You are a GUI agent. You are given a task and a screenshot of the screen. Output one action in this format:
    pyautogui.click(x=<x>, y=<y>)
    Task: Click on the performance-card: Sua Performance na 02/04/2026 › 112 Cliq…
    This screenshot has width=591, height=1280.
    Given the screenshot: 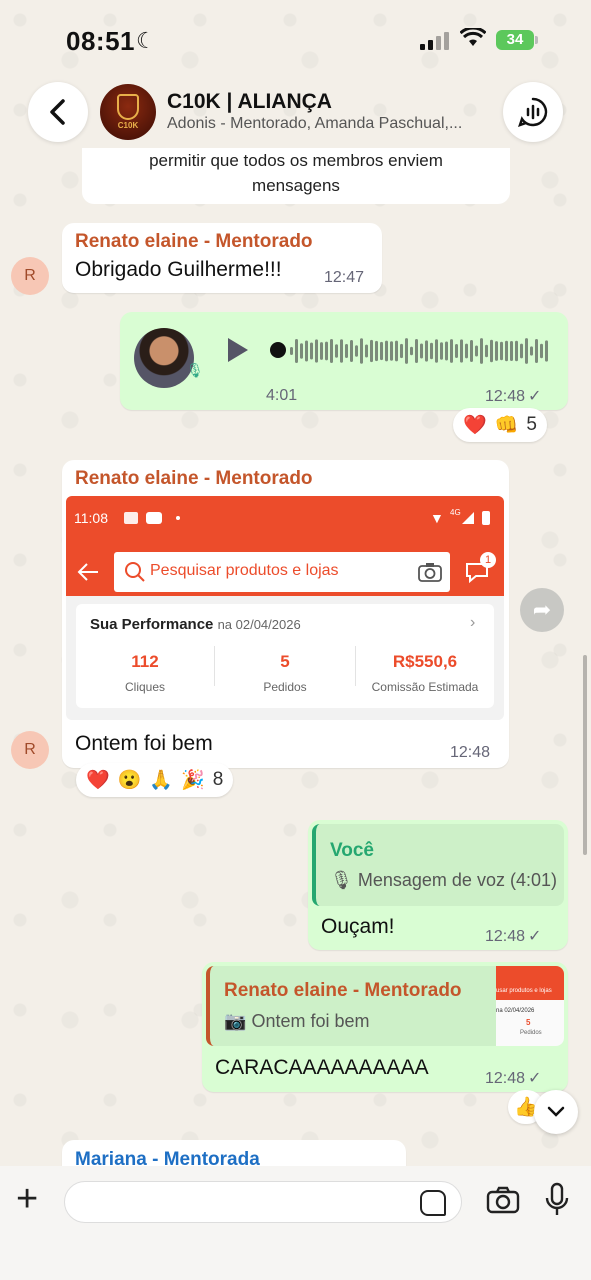 What is the action you would take?
    pyautogui.click(x=285, y=656)
    